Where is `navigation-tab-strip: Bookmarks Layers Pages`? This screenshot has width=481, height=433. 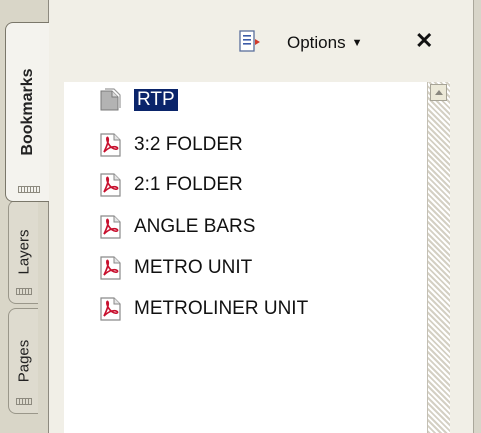
navigation-tab-strip: Bookmarks Layers Pages is located at coordinates (24, 216).